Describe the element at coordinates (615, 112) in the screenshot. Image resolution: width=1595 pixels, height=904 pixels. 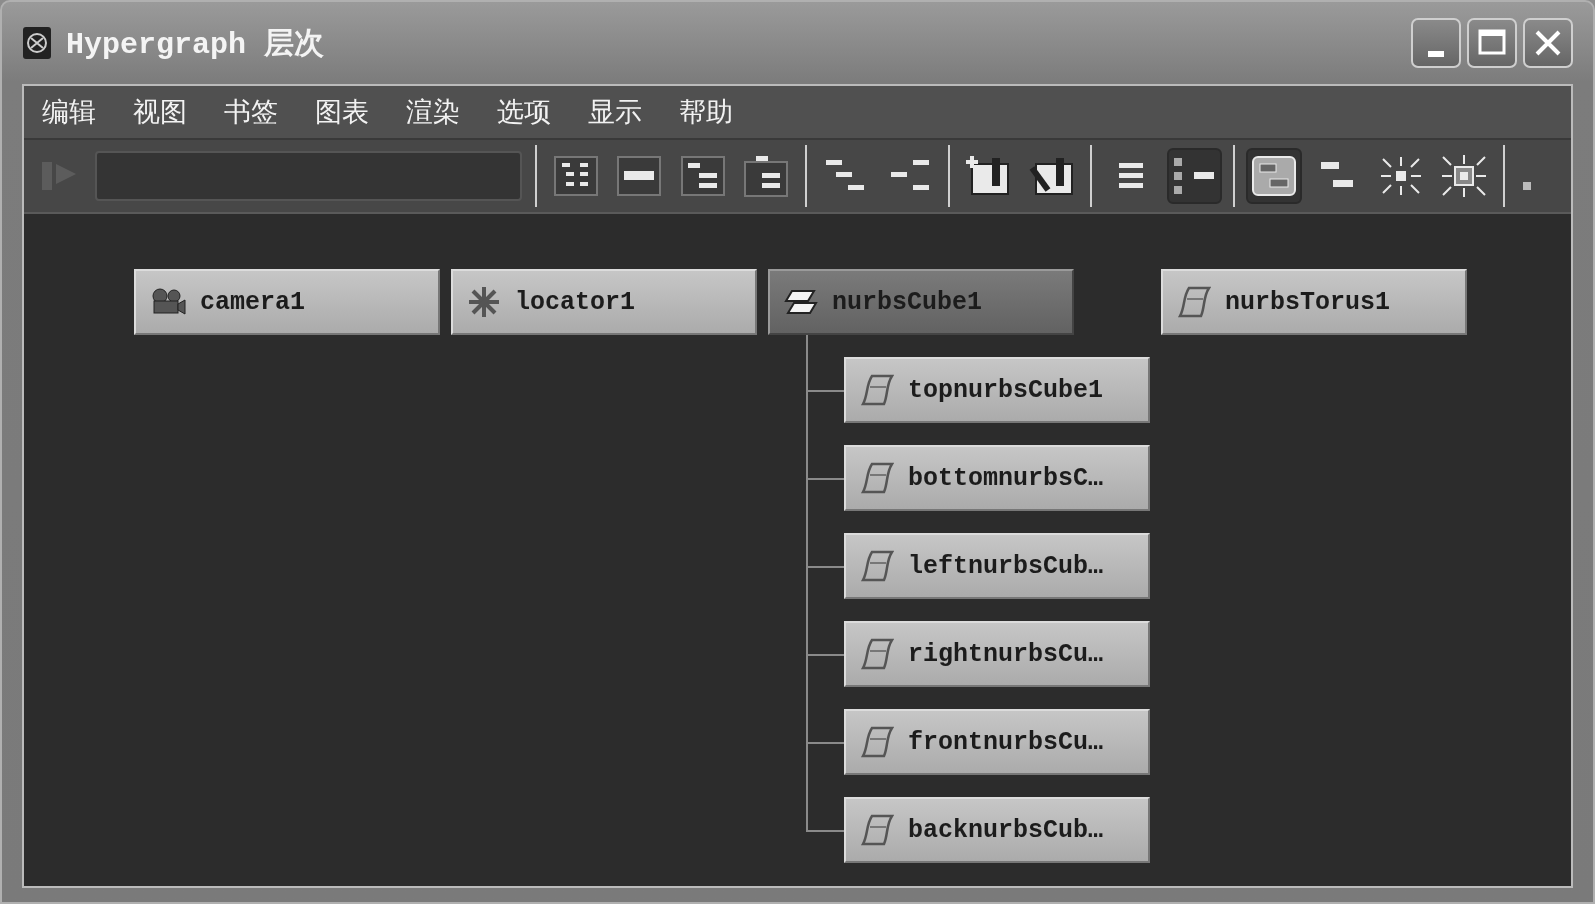
I see `menu-item: 显示` at that location.